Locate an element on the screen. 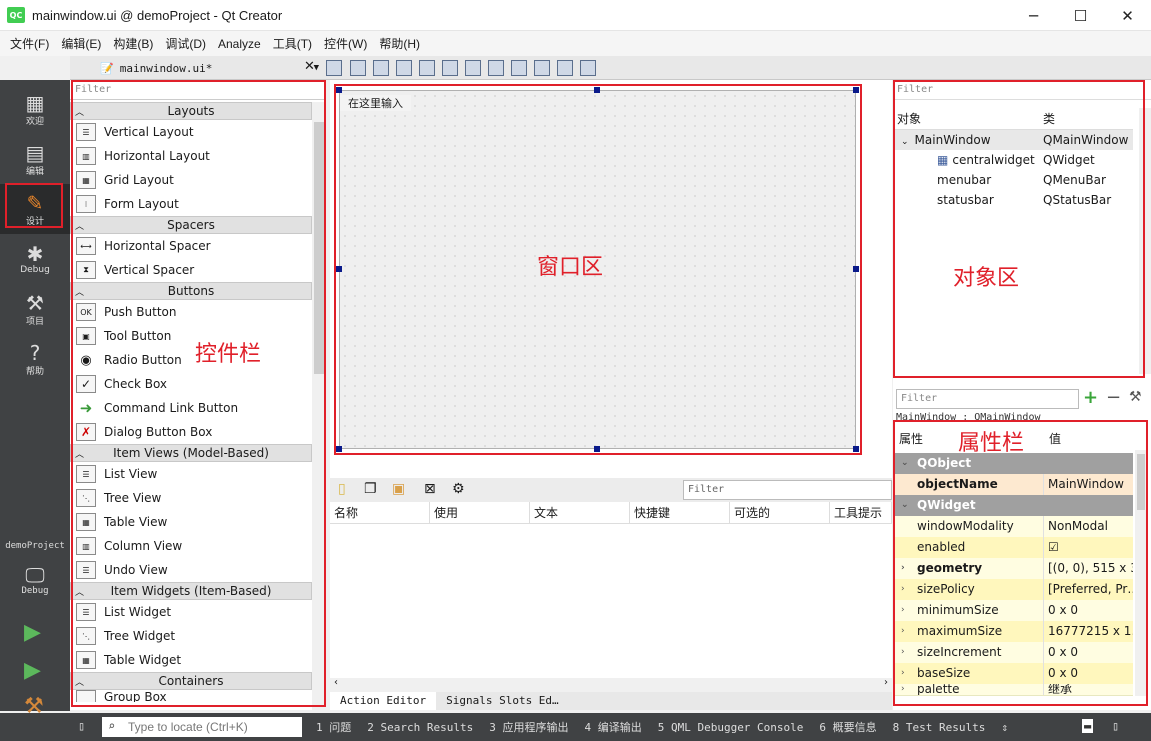 The image size is (1151, 741). column-header: 工具提示 is located at coordinates (861, 512).